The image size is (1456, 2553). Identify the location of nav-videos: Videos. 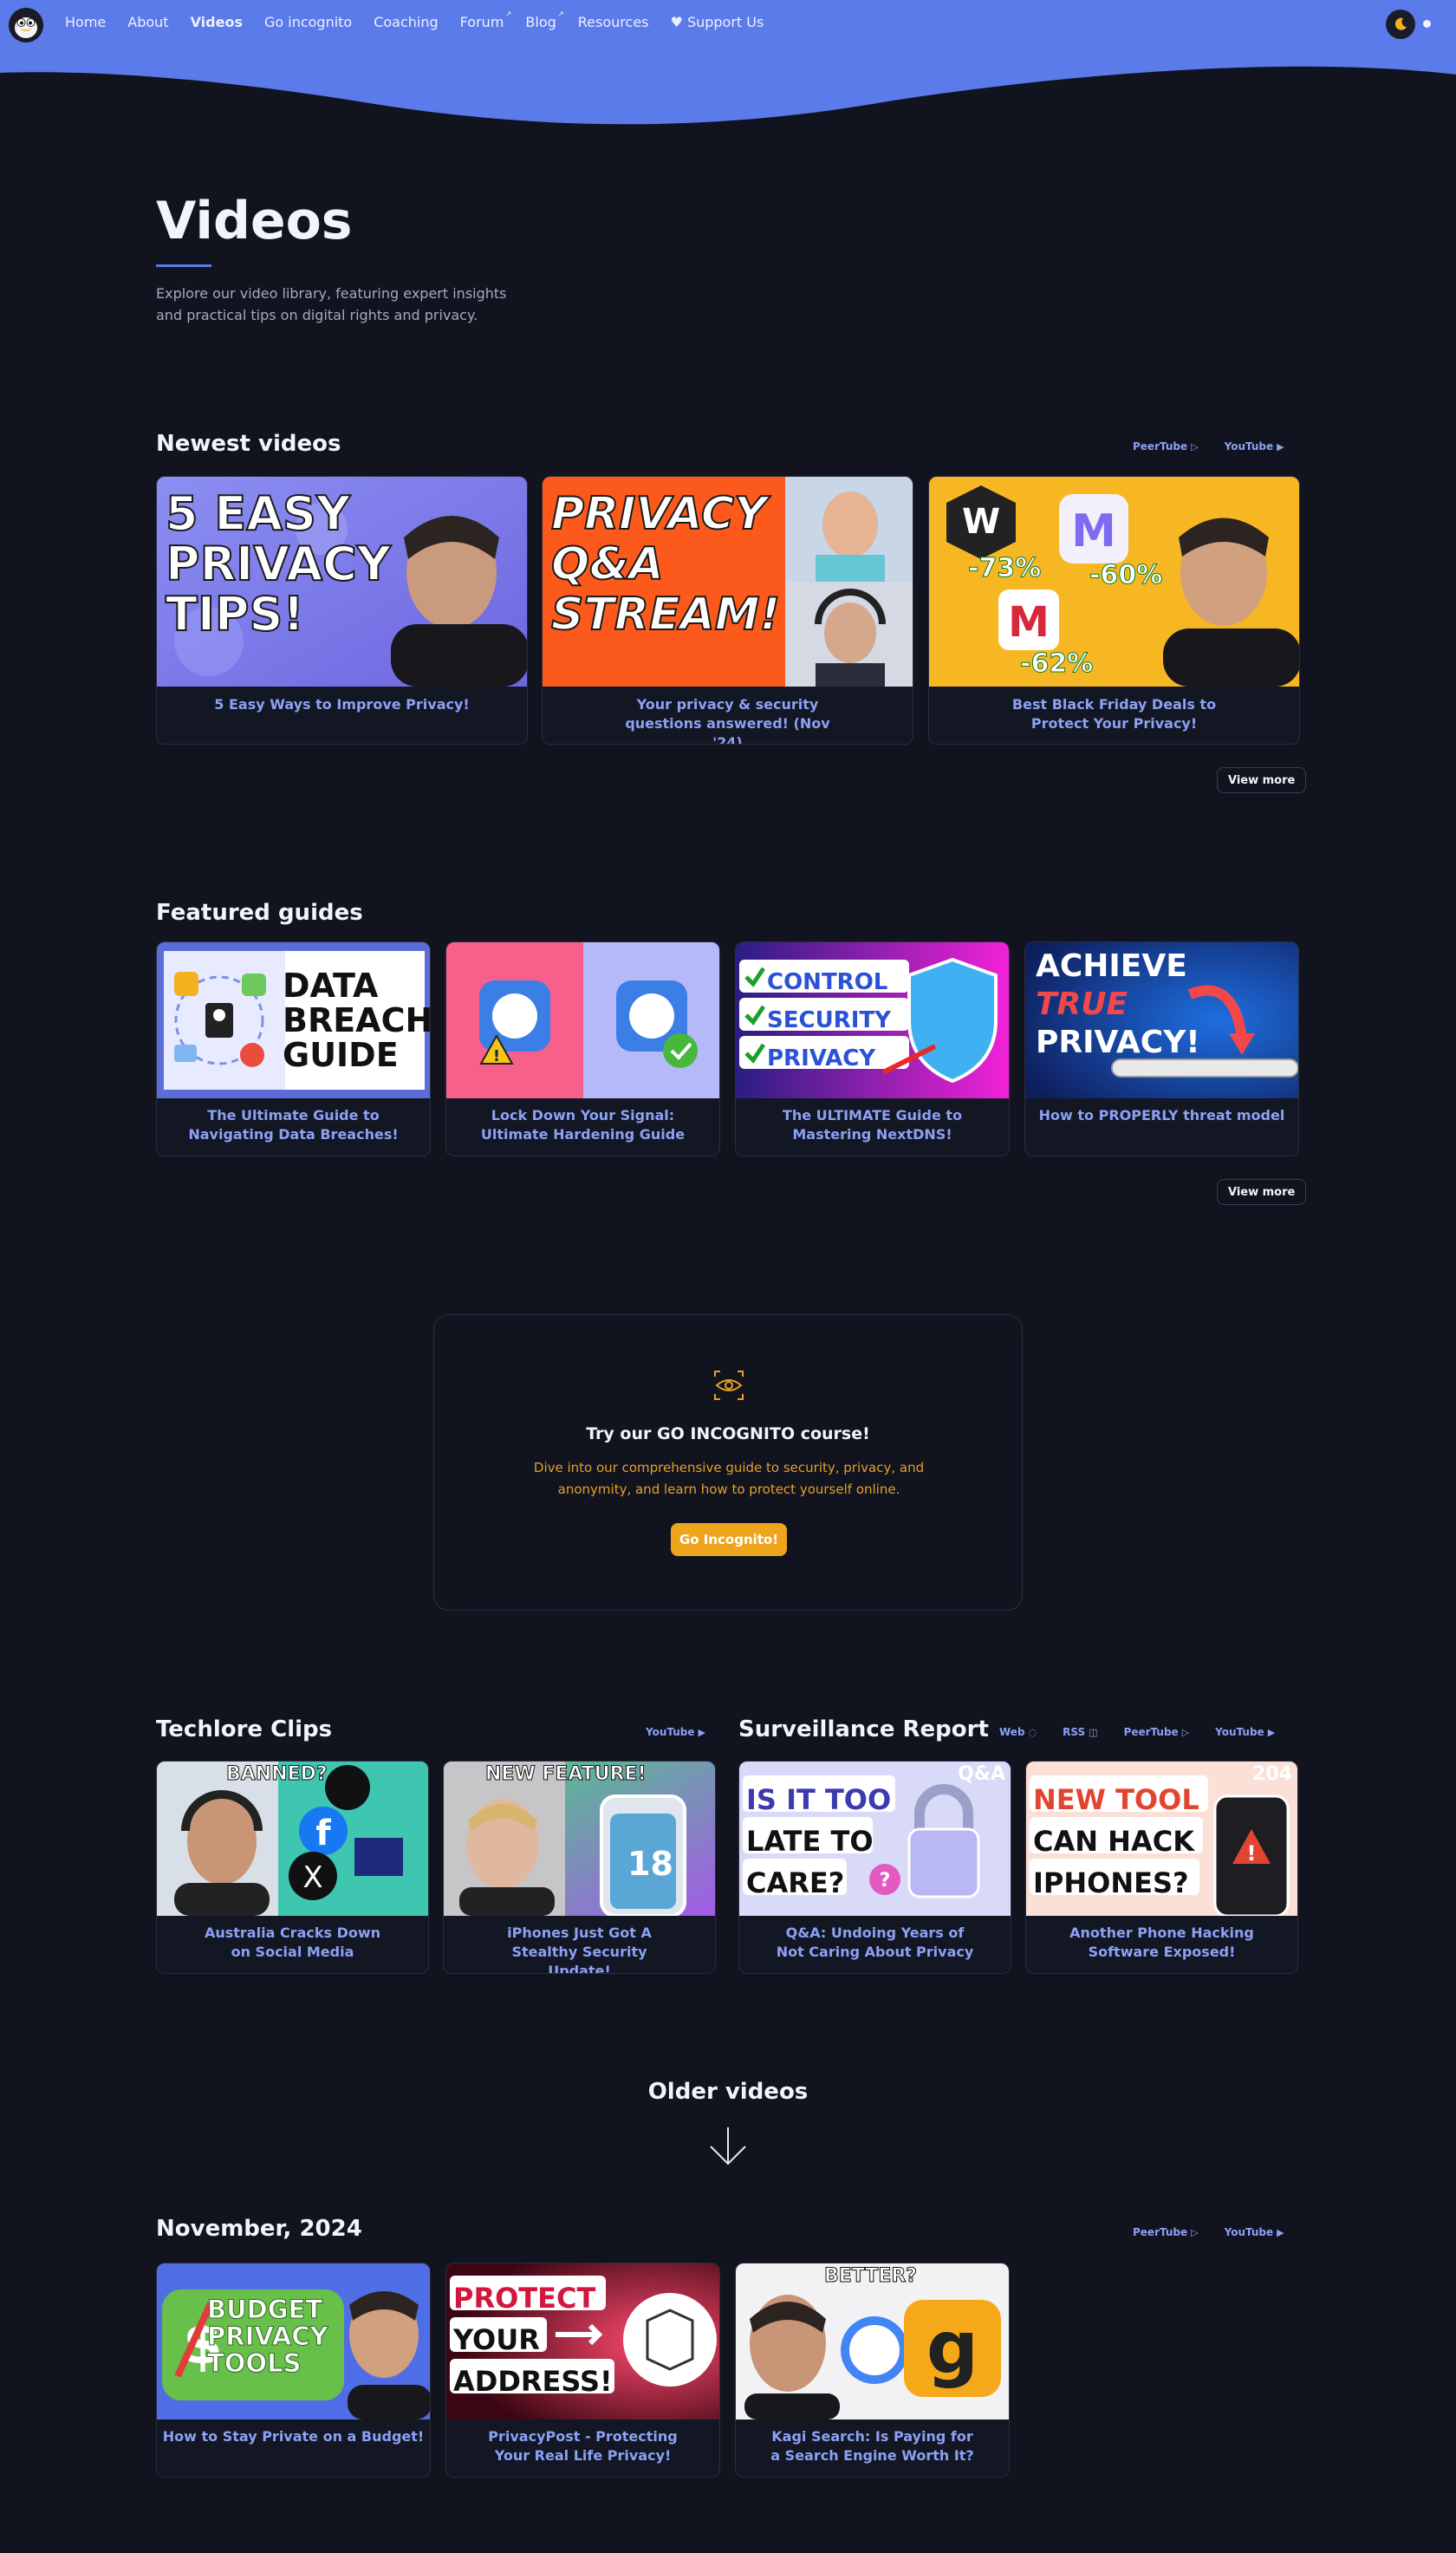
(217, 22).